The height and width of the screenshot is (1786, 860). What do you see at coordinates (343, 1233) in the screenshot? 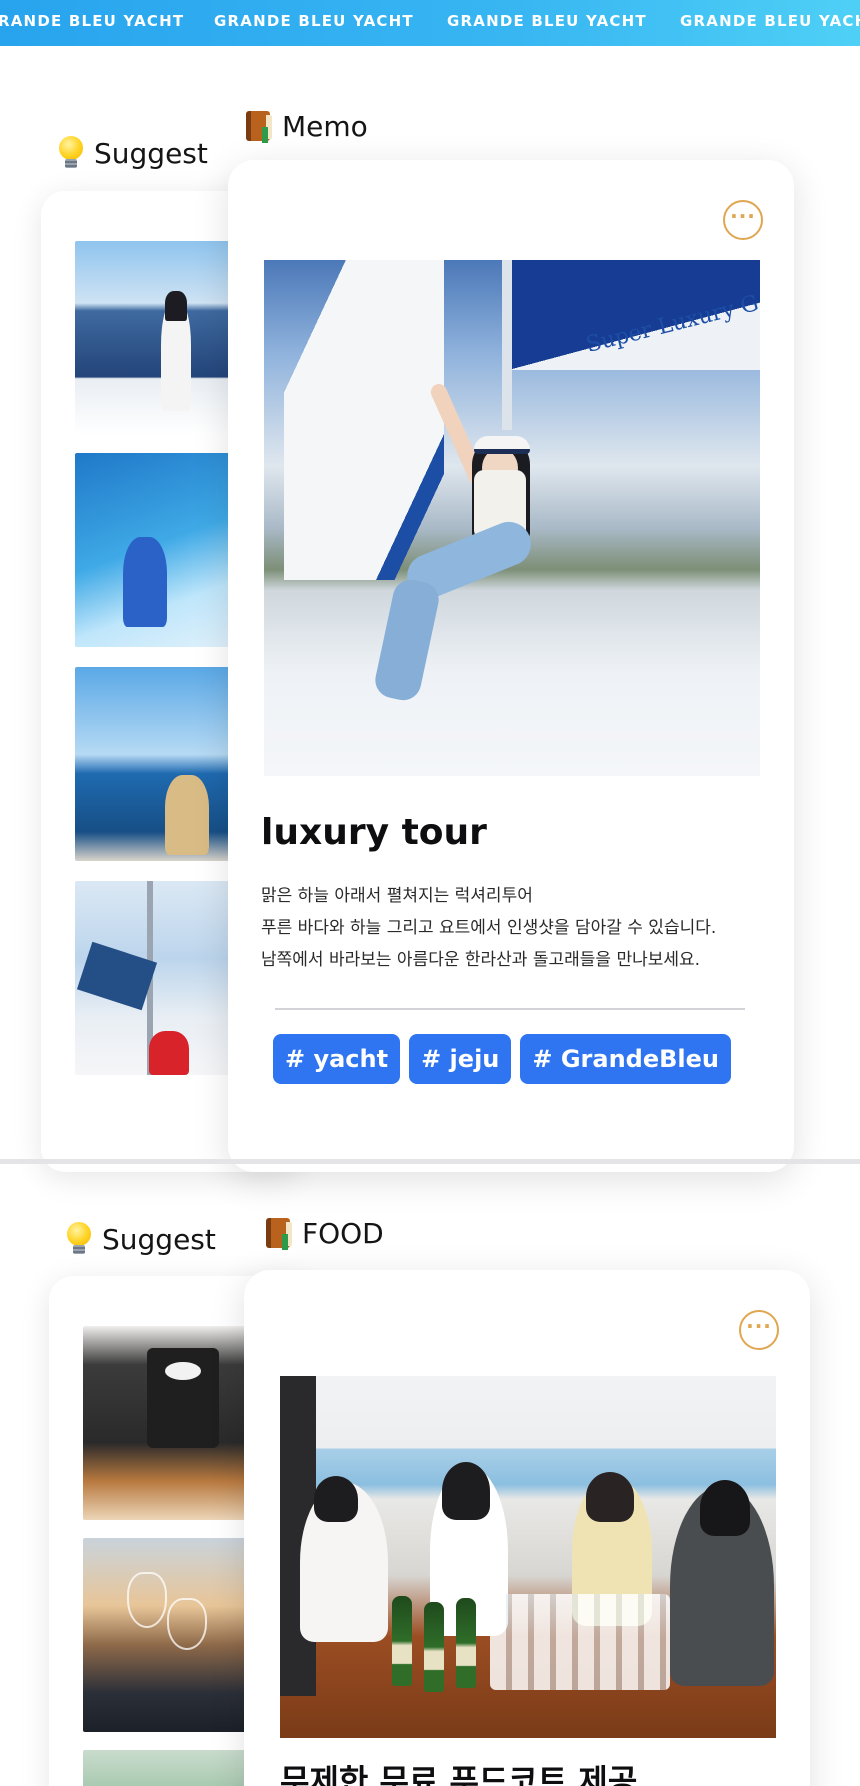
I see `food-label: FOOD` at bounding box center [343, 1233].